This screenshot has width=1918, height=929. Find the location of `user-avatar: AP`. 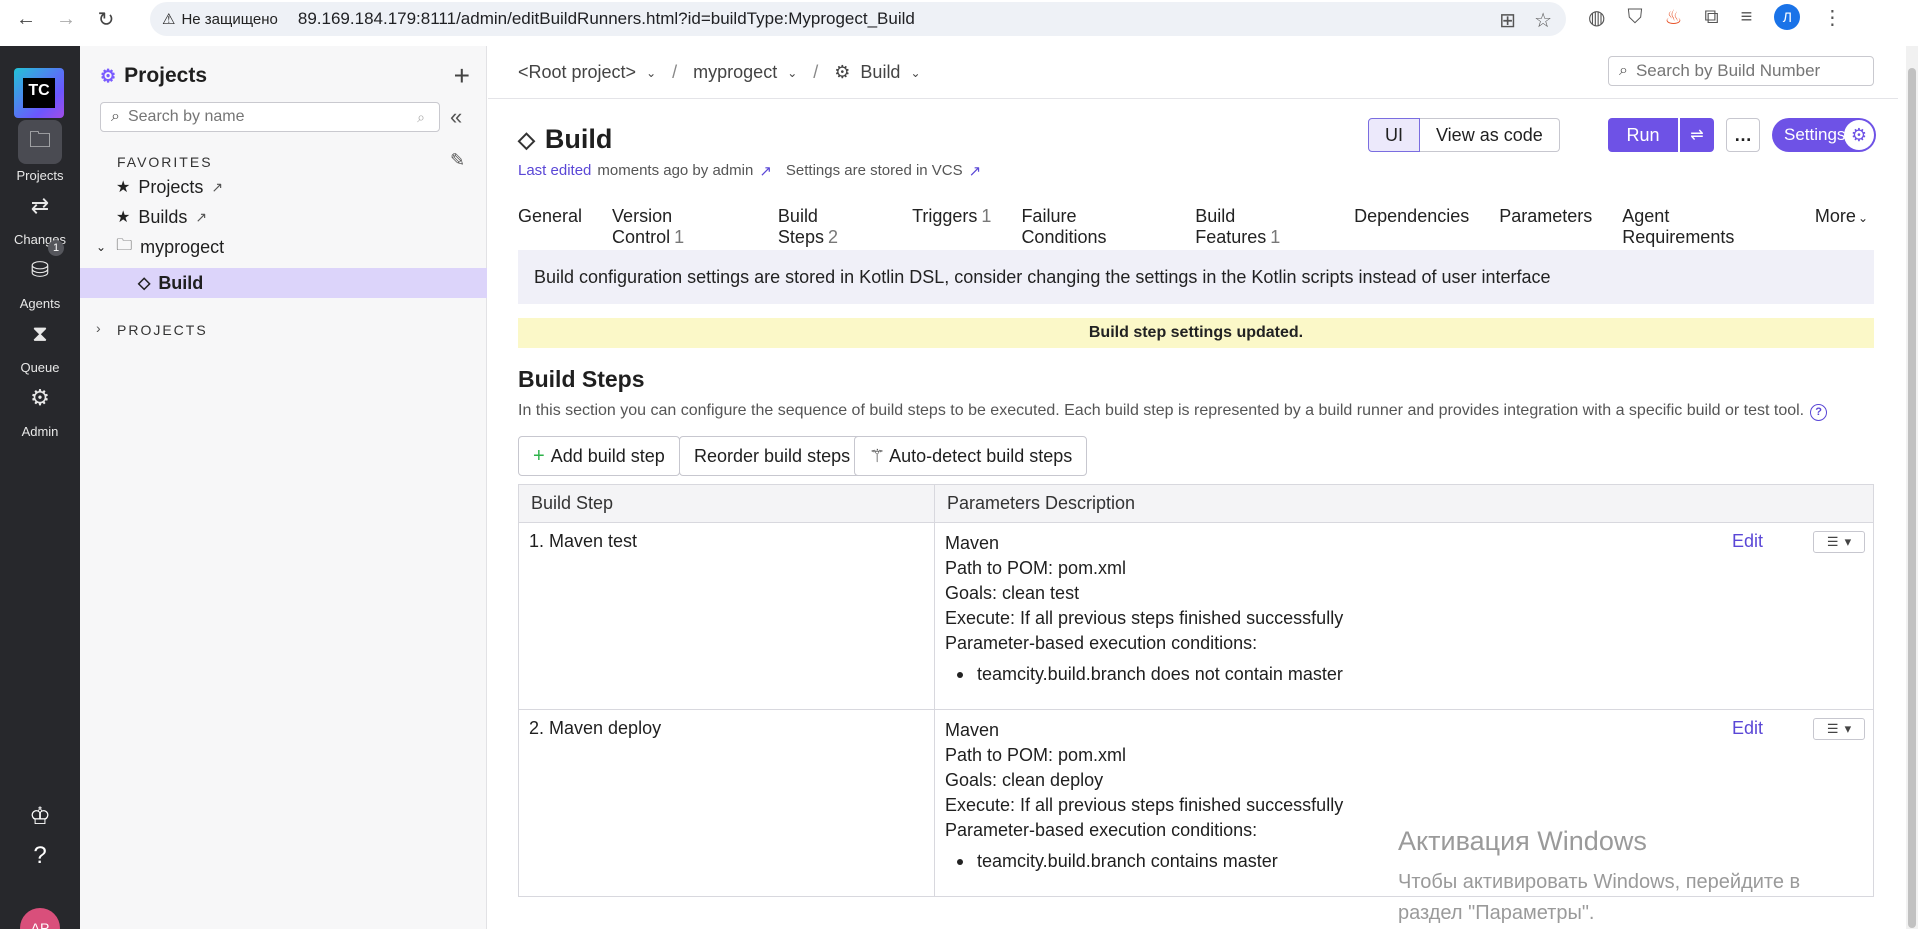

user-avatar: AP is located at coordinates (40, 918).